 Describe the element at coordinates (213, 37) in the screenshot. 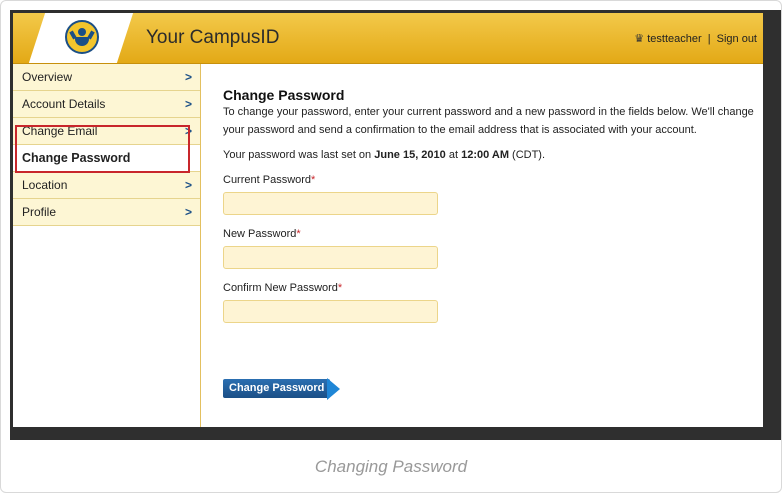

I see `app-title: Your CampusID` at that location.